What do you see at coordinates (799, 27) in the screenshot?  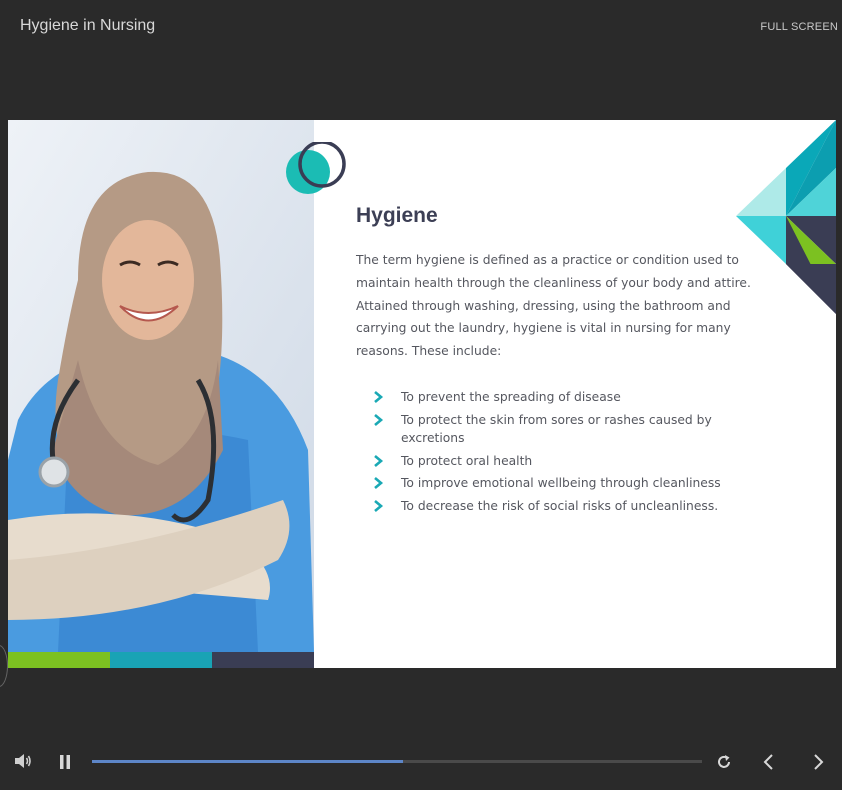 I see `fullscreen-button: FULL SCREEN` at bounding box center [799, 27].